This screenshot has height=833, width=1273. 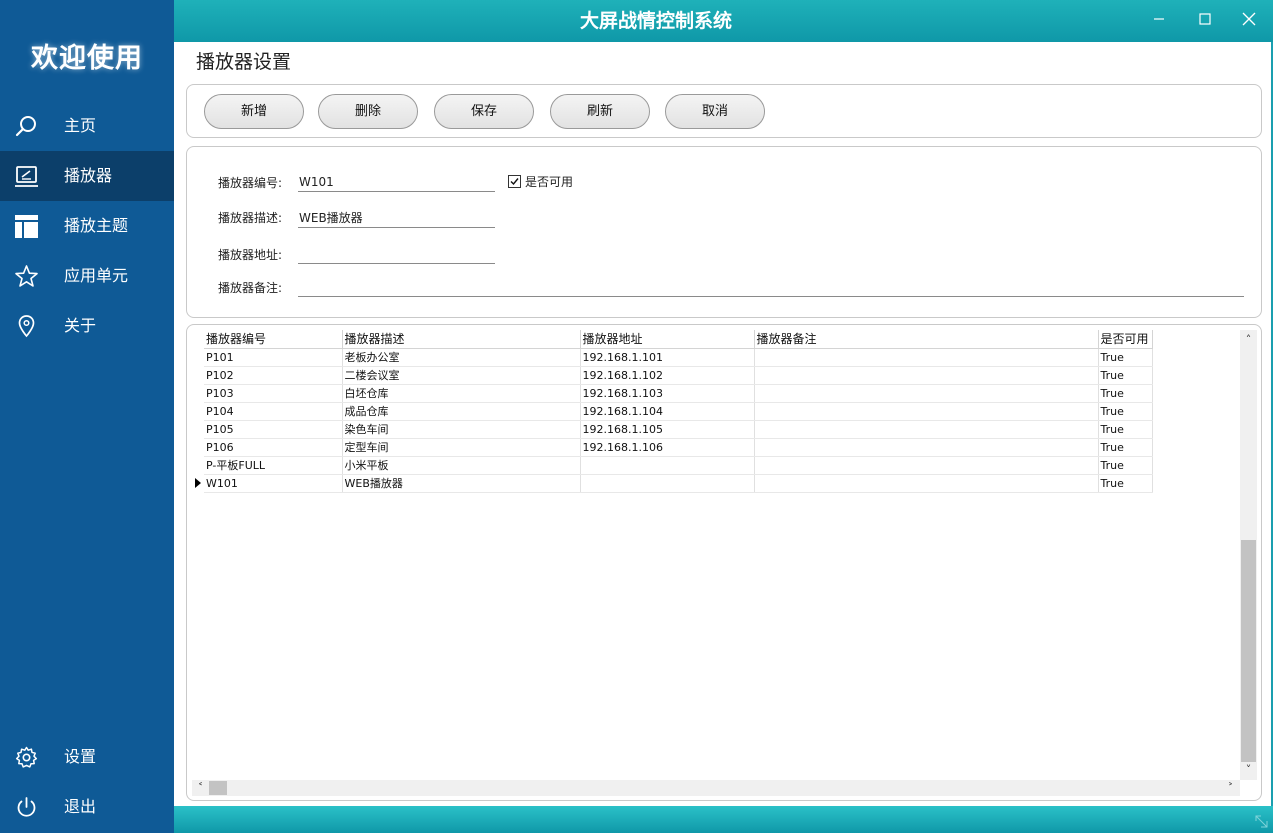 I want to click on refresh-button: 刷新, so click(x=600, y=111).